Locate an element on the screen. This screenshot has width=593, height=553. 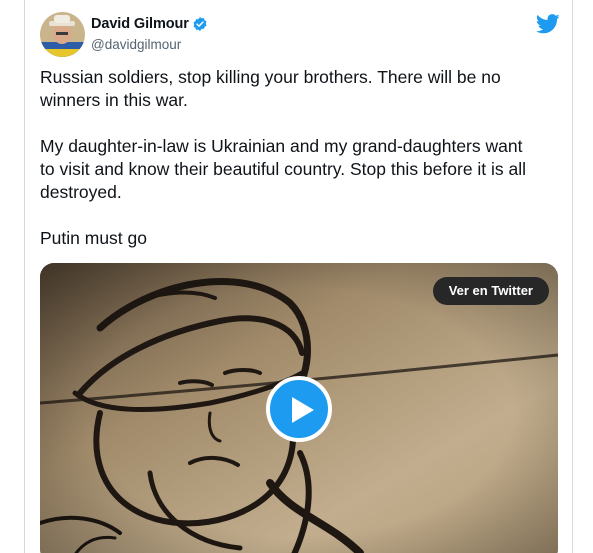
twitter-bird-icon is located at coordinates (547, 24).